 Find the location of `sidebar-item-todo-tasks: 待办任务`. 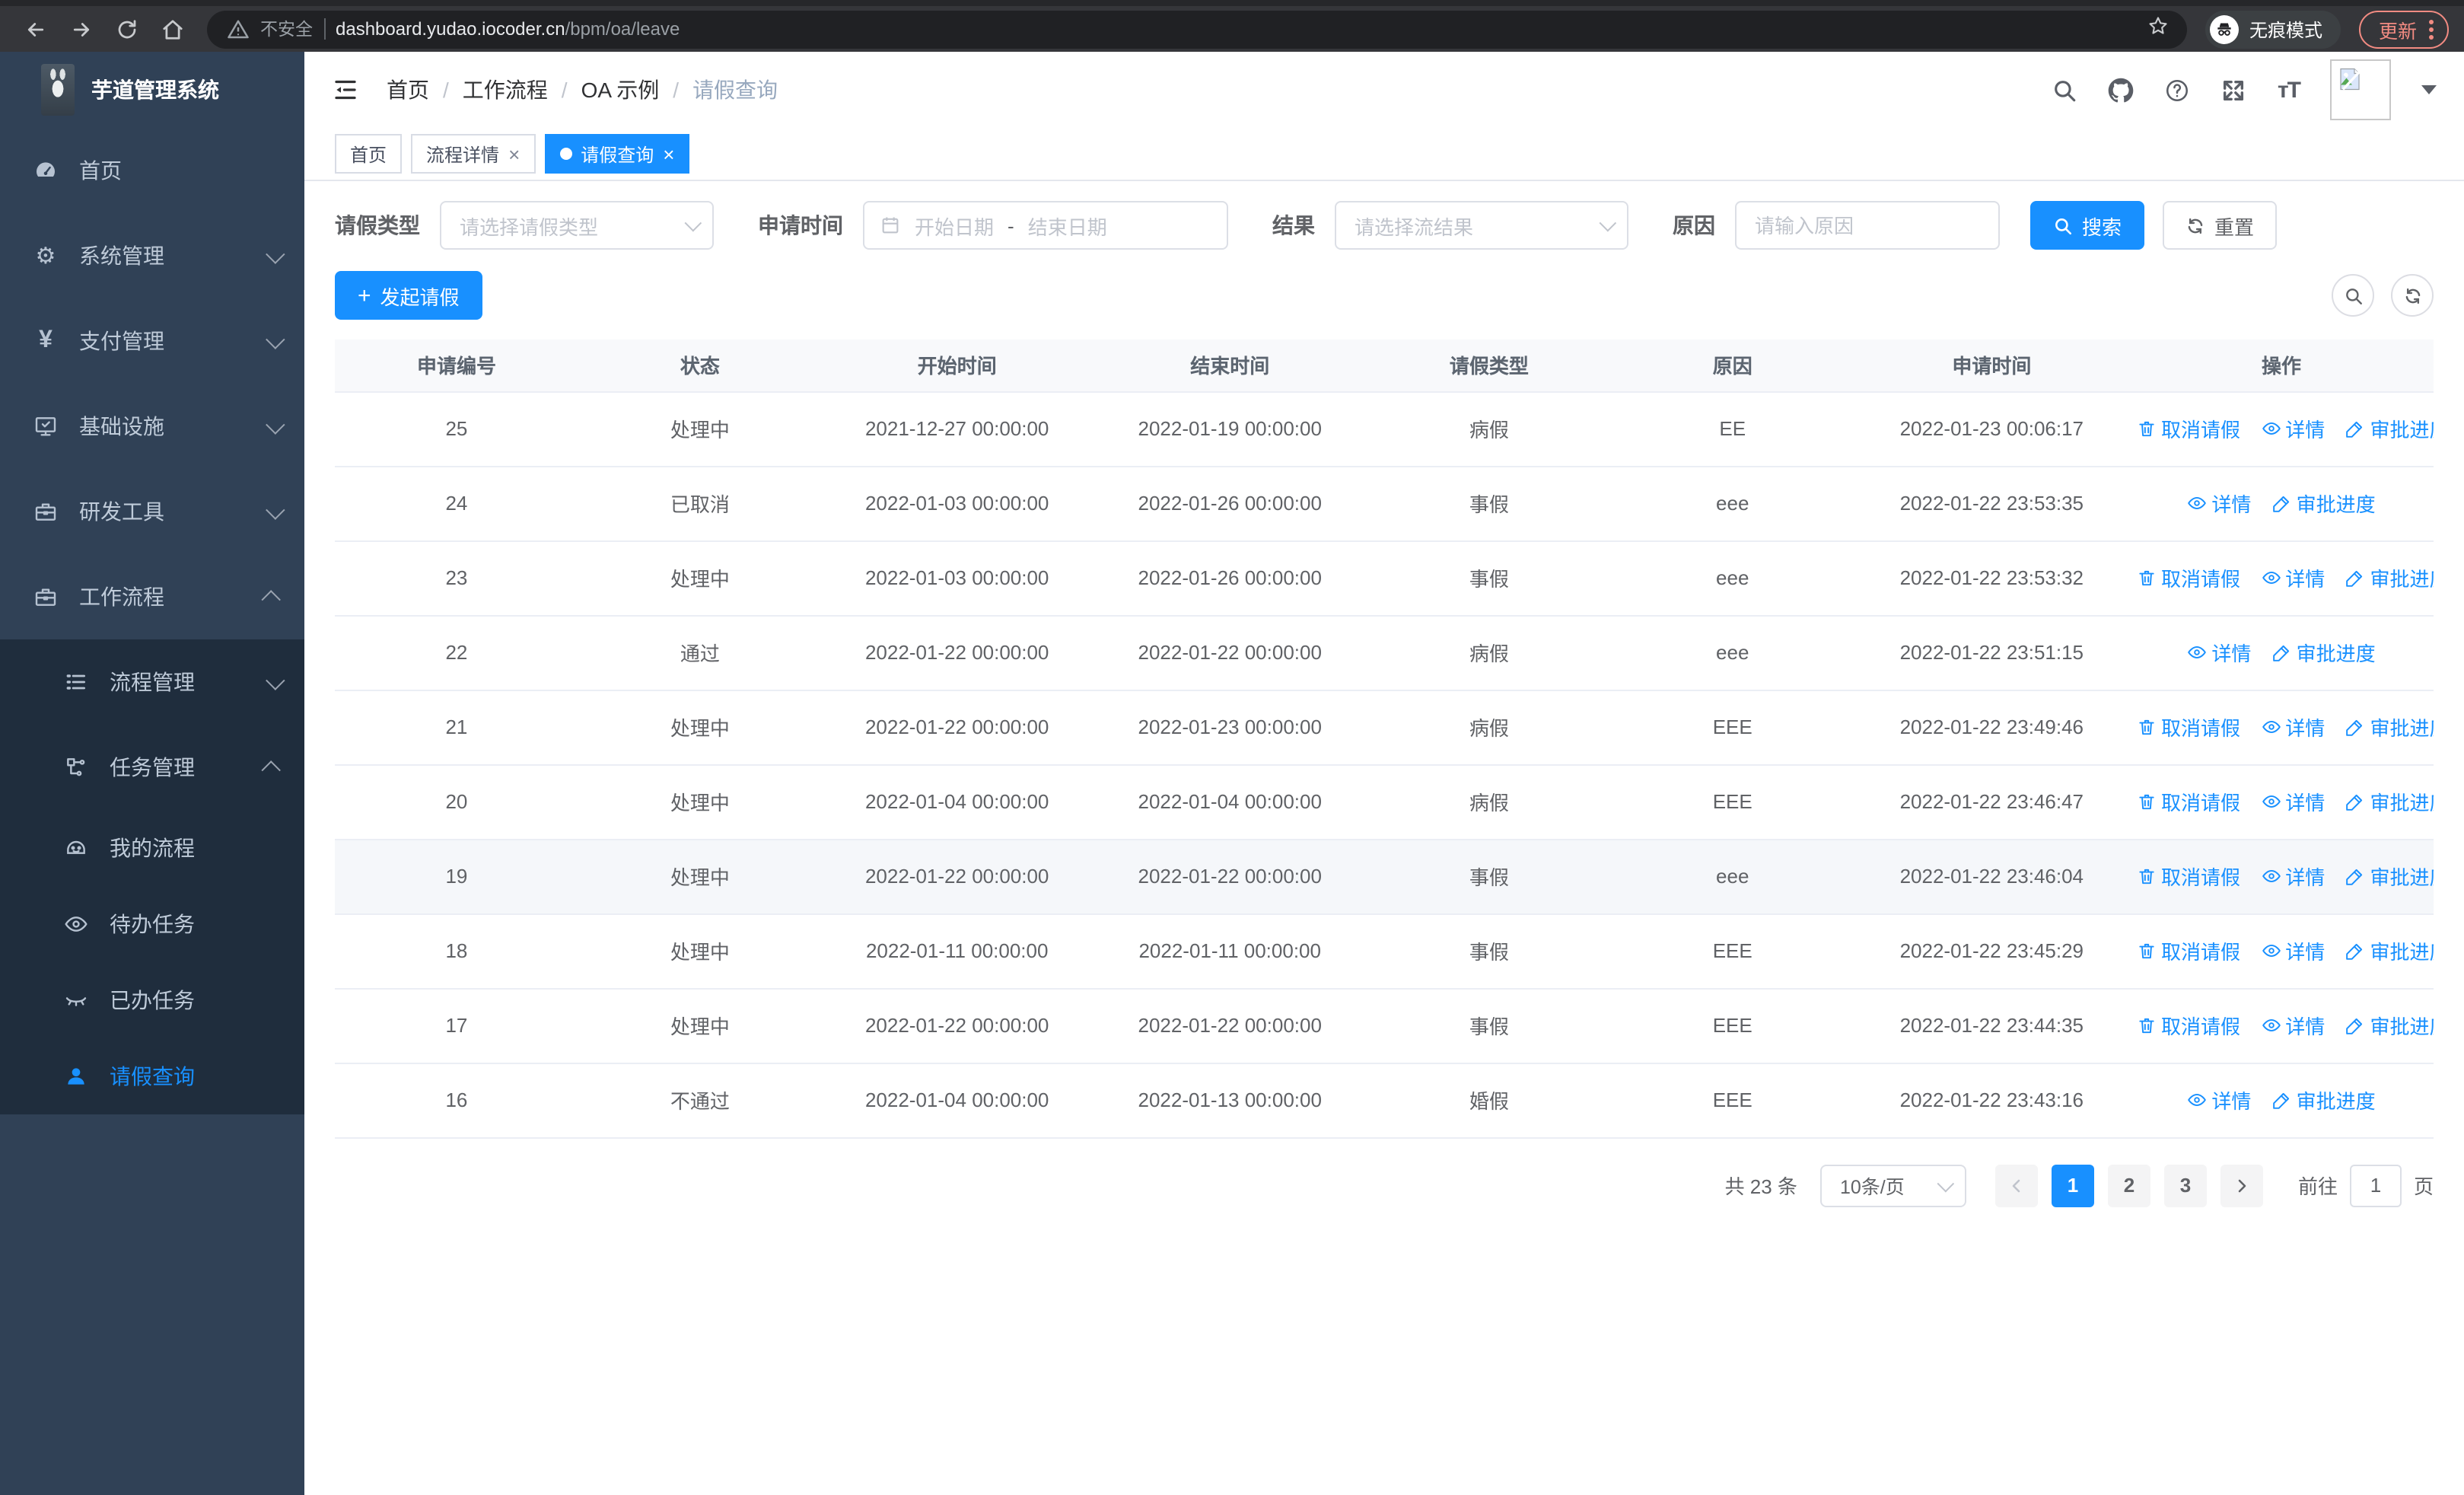

sidebar-item-todo-tasks: 待办任务 is located at coordinates (152, 924).